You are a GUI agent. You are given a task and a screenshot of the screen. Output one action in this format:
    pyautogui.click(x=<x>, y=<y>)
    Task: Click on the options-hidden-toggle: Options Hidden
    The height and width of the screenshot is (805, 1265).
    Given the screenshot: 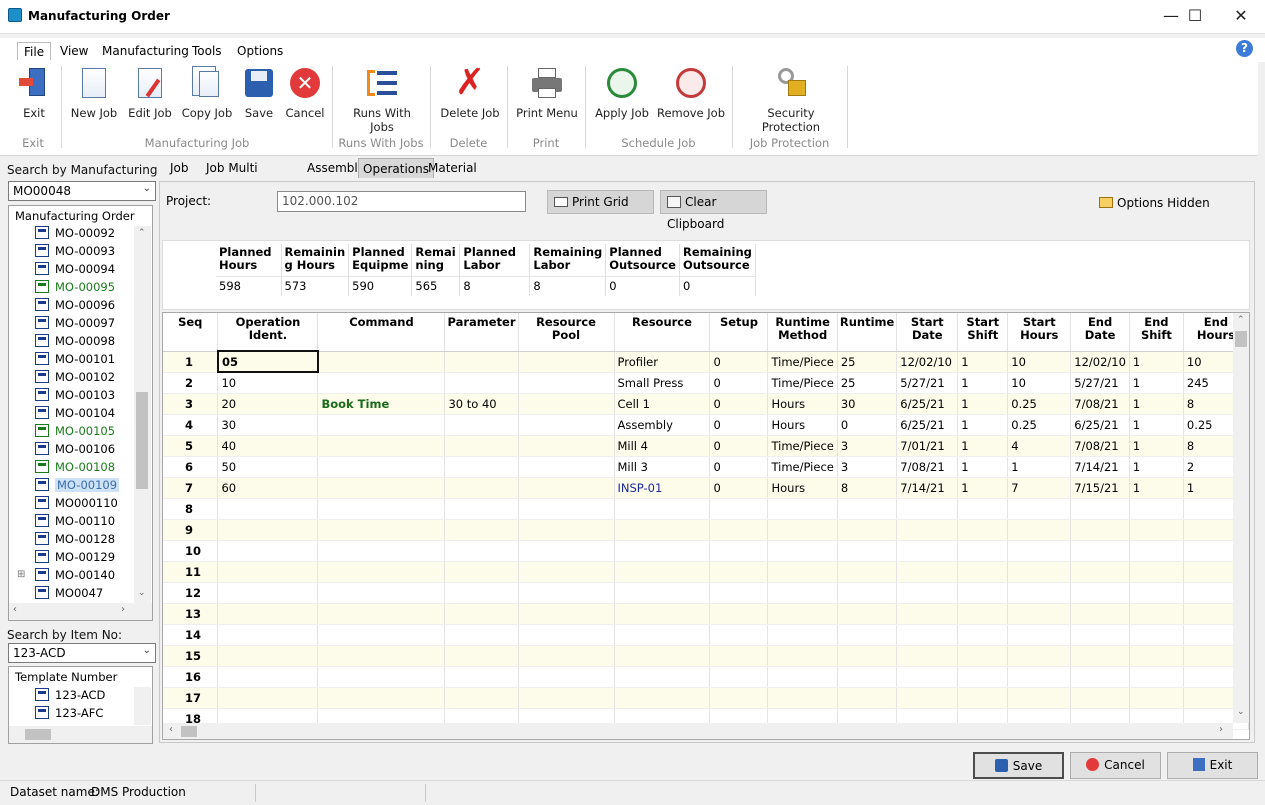 What is the action you would take?
    pyautogui.click(x=1154, y=203)
    